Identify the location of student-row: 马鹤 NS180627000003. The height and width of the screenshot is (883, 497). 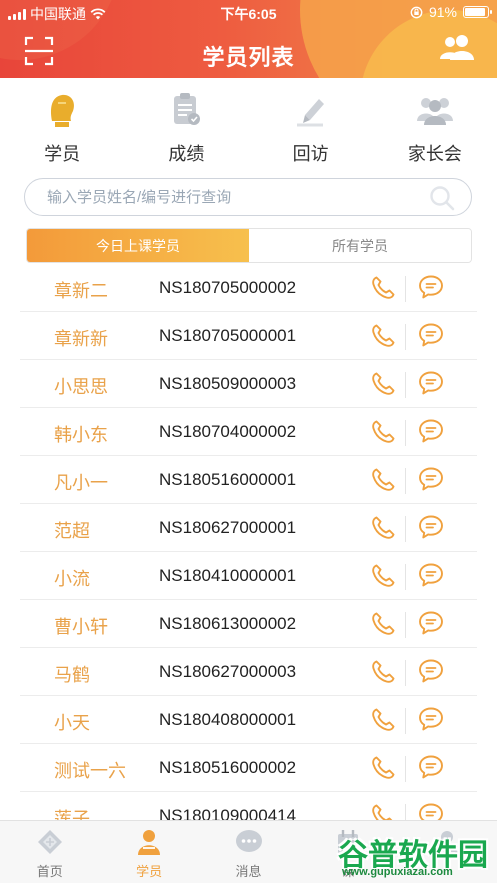
(248, 672).